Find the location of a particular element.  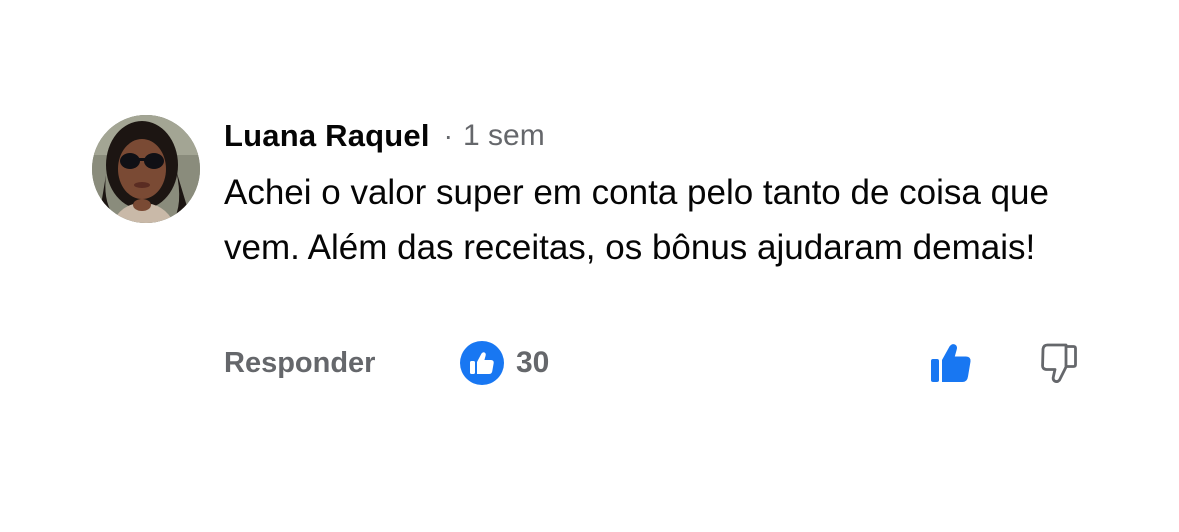

reaction-summary: 30 is located at coordinates (504, 363).